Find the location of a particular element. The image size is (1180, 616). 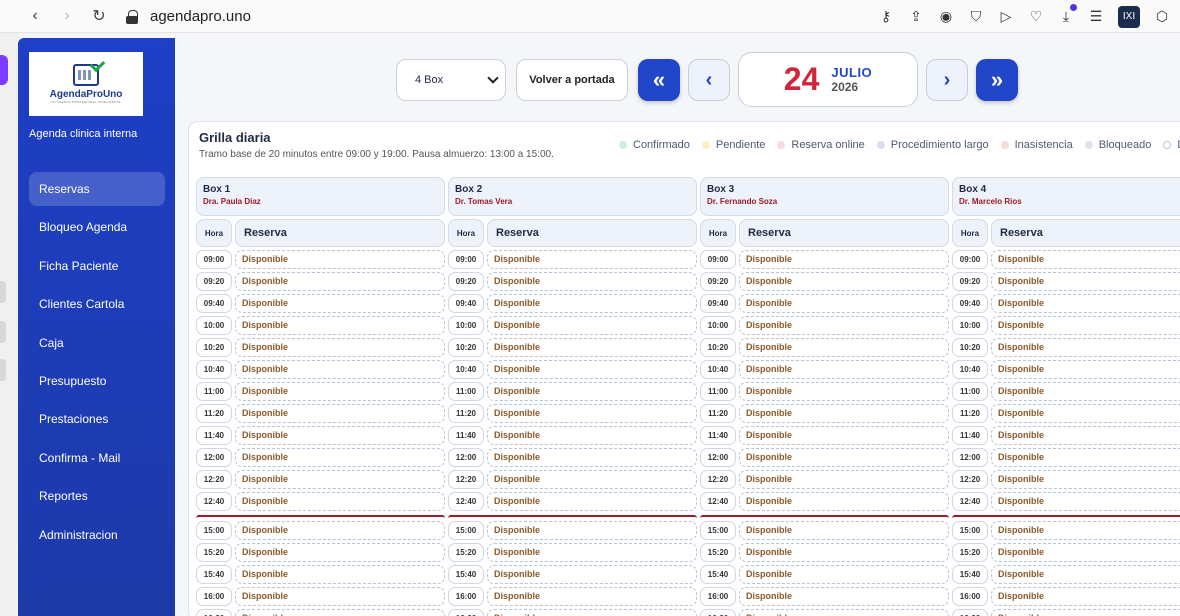

prev-day-button: ‹ is located at coordinates (709, 80).